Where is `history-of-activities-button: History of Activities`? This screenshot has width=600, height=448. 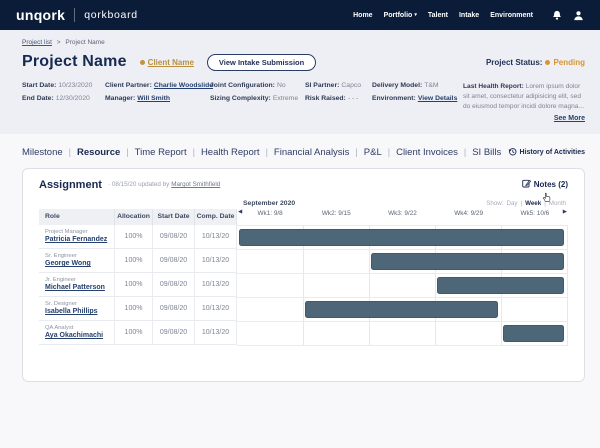 history-of-activities-button: History of Activities is located at coordinates (546, 152).